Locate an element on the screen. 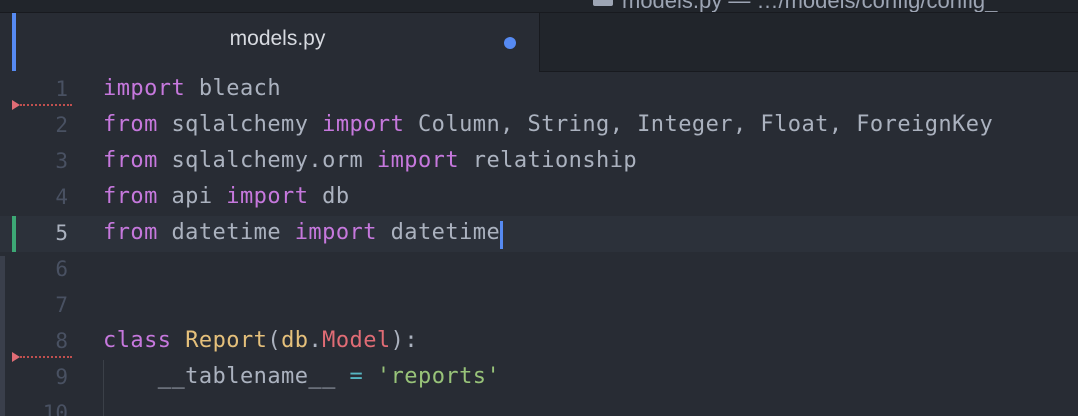  code-token: sqlalchemy is located at coordinates (240, 124).